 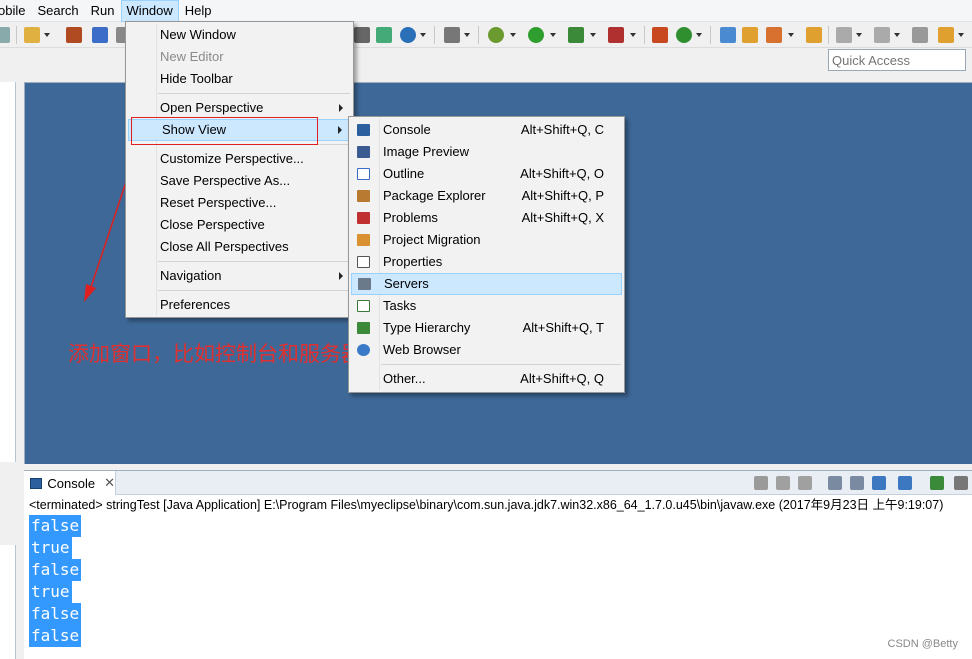 I want to click on open-folder-icon, so click(x=750, y=35).